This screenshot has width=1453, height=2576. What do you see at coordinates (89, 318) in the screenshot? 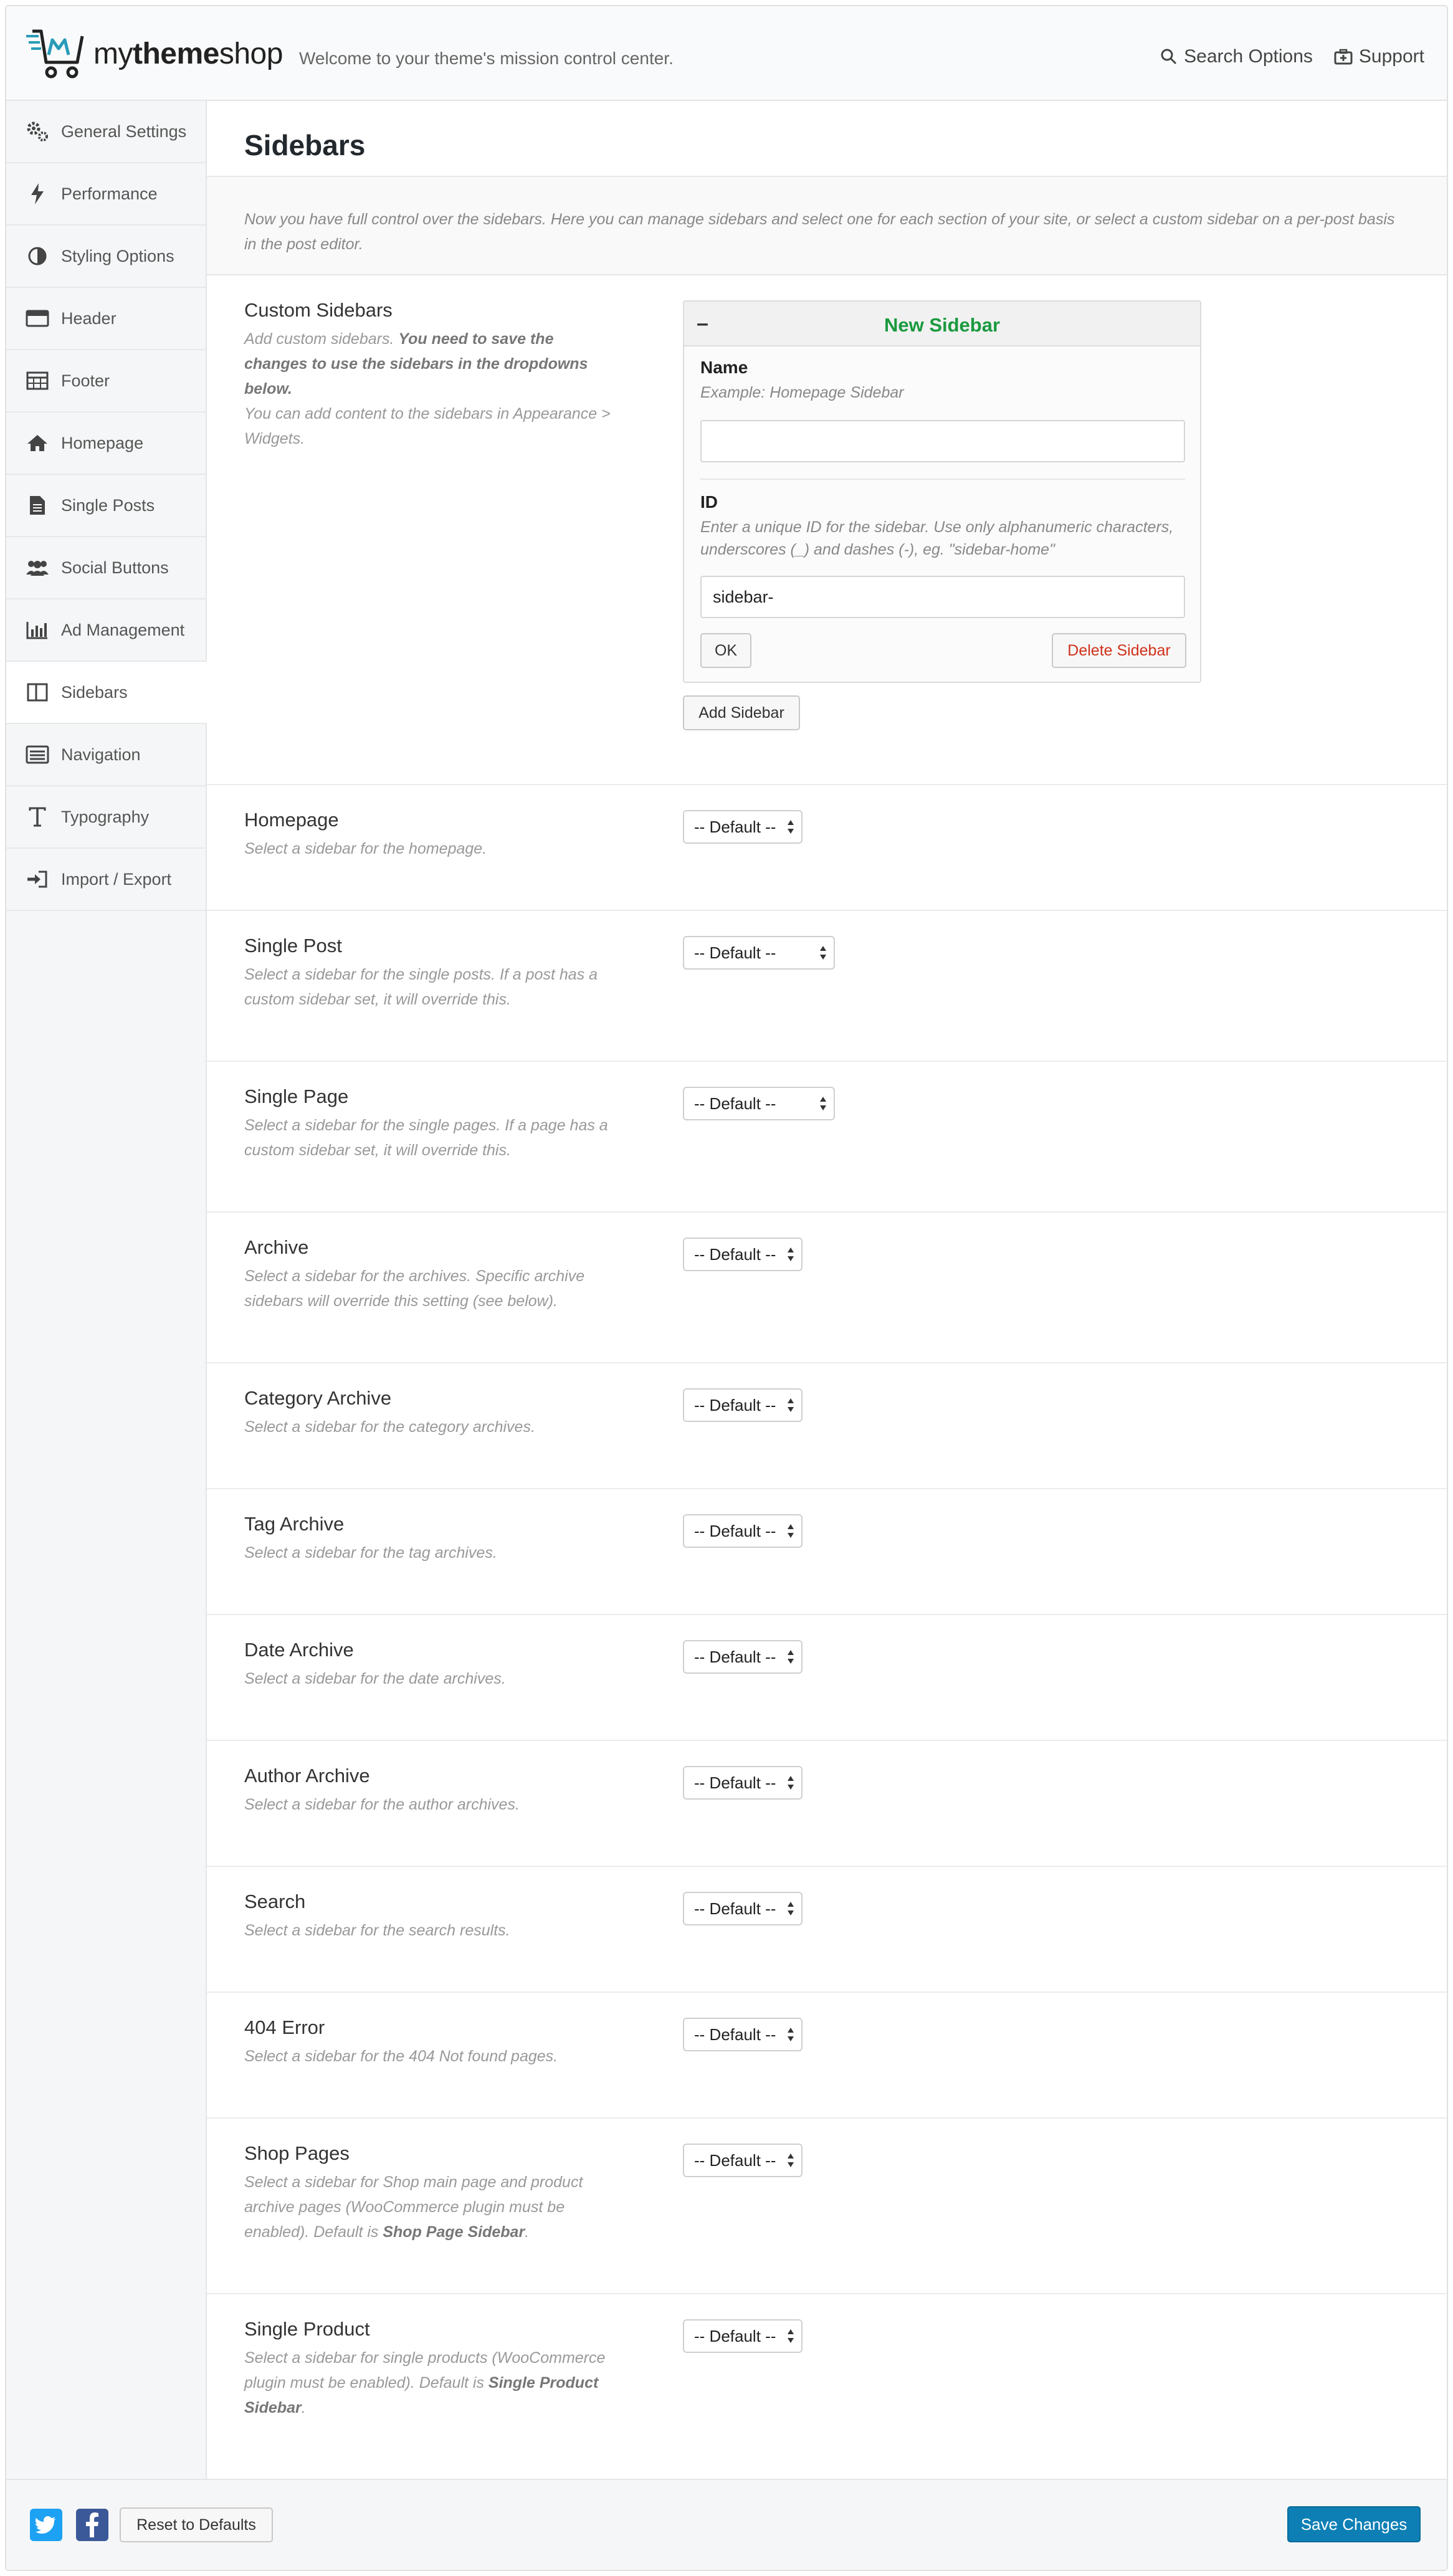
I see `nav-label: Header` at bounding box center [89, 318].